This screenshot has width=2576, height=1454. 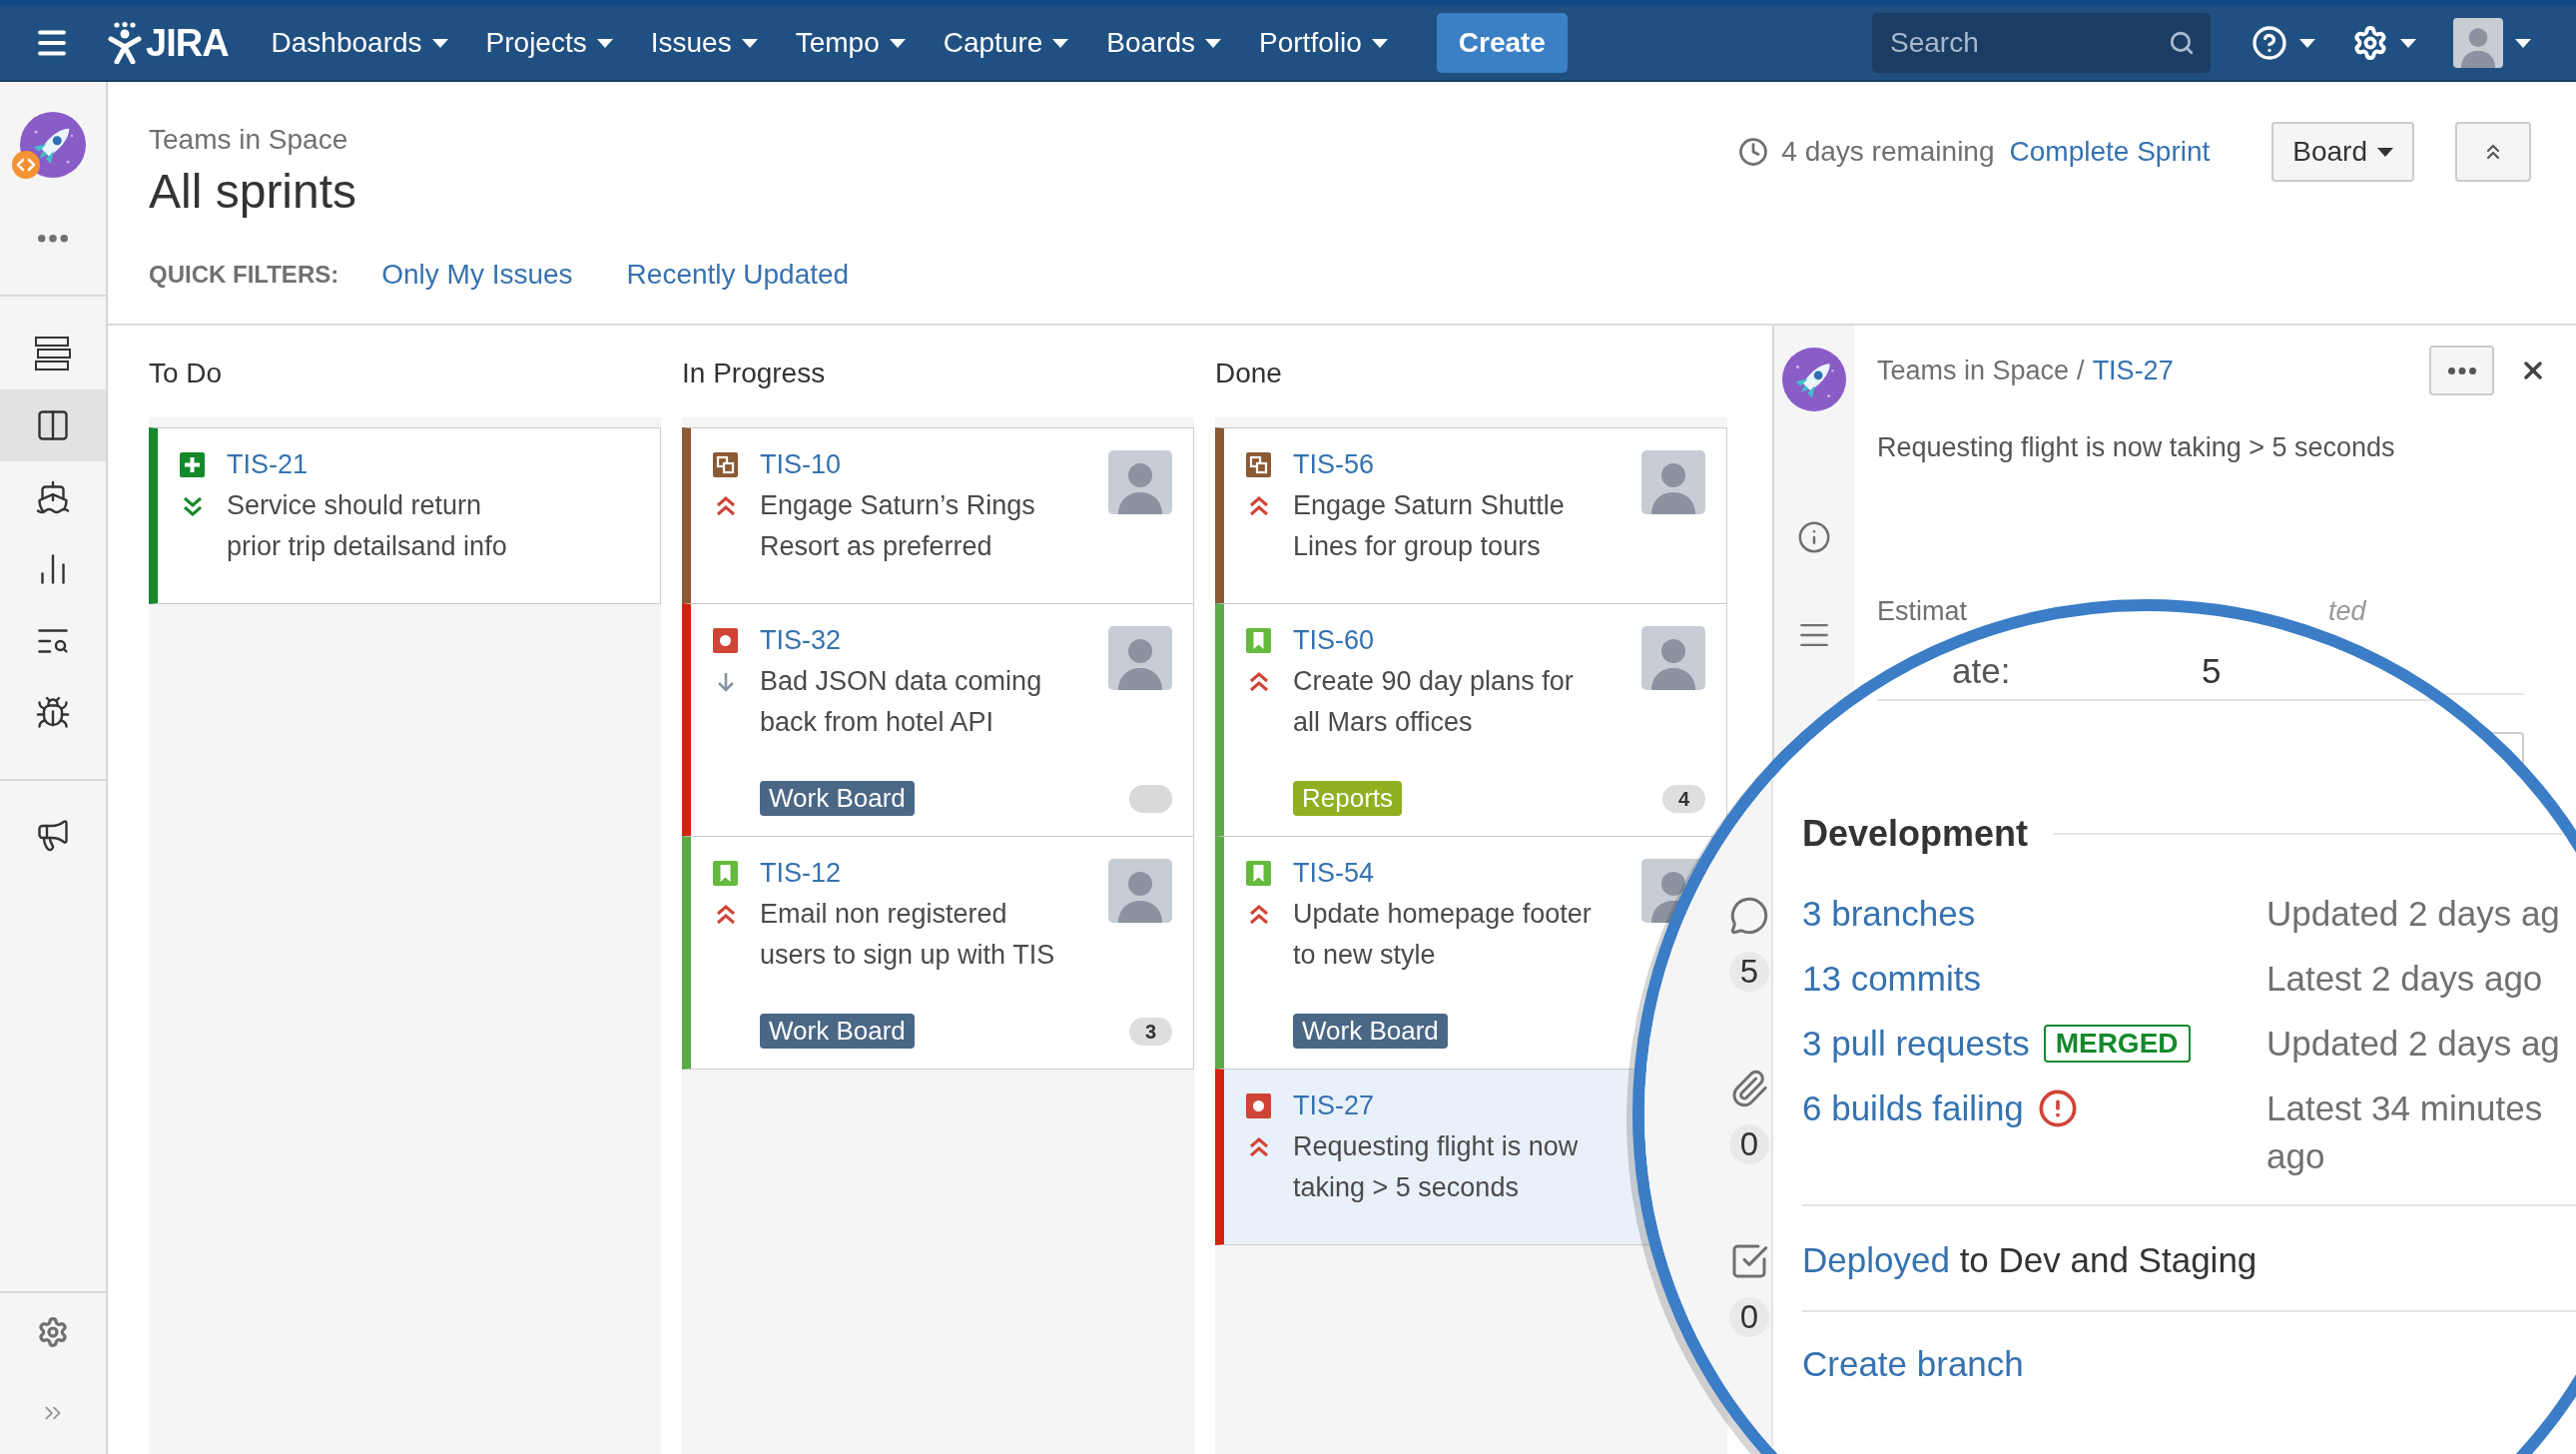 I want to click on issue-summary: Create 90 day plans for all Mars offices, so click(x=1434, y=702).